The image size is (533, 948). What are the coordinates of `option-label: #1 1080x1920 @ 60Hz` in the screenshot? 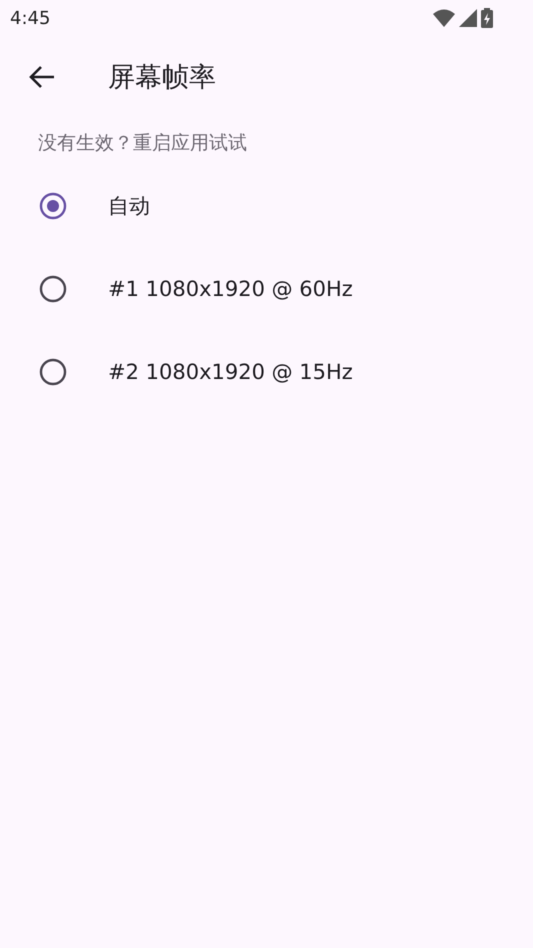 It's located at (230, 288).